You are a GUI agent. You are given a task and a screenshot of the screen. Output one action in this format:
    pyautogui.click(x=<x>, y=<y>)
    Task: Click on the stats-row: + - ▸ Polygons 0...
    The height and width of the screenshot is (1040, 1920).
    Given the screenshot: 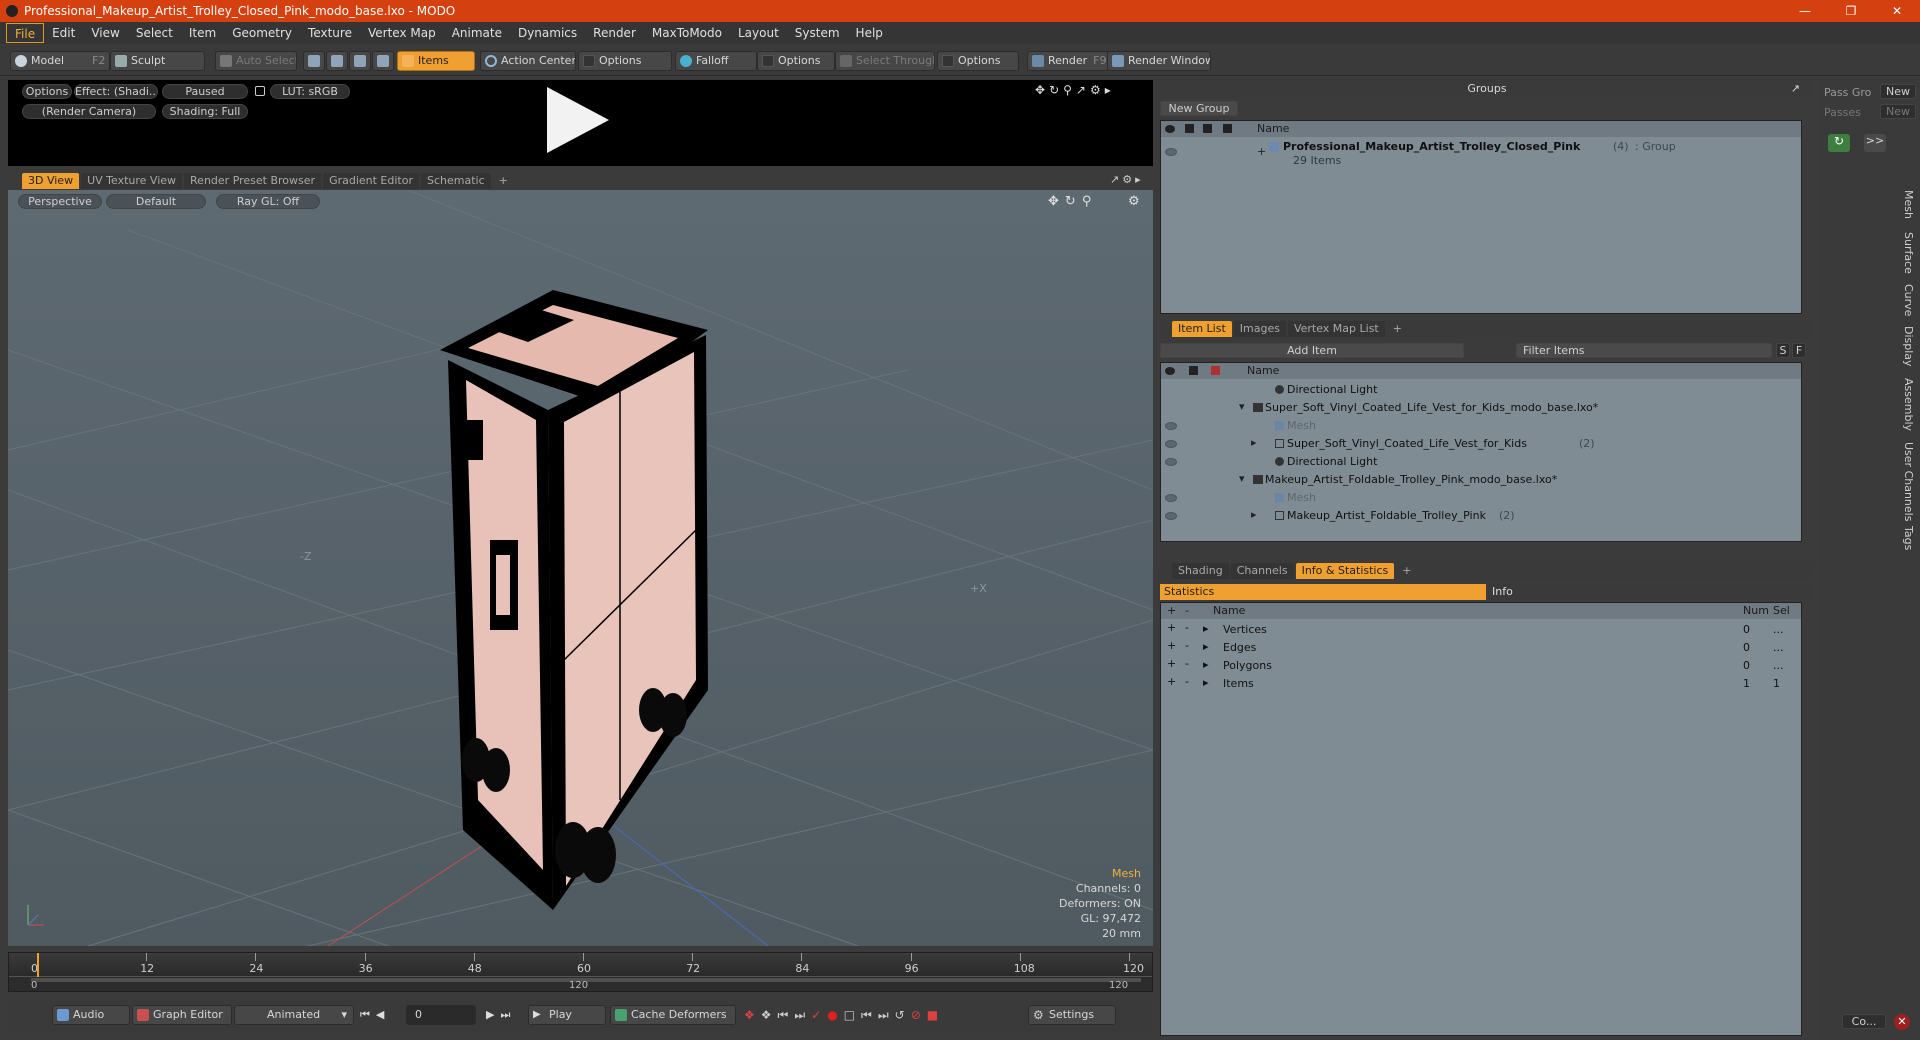 What is the action you would take?
    pyautogui.click(x=1481, y=666)
    